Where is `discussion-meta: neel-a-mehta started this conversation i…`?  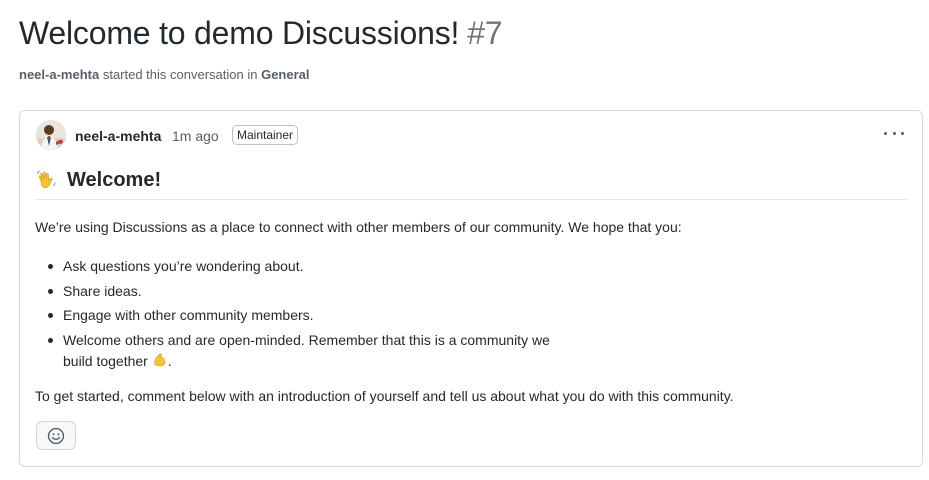 discussion-meta: neel-a-mehta started this conversation i… is located at coordinates (164, 74).